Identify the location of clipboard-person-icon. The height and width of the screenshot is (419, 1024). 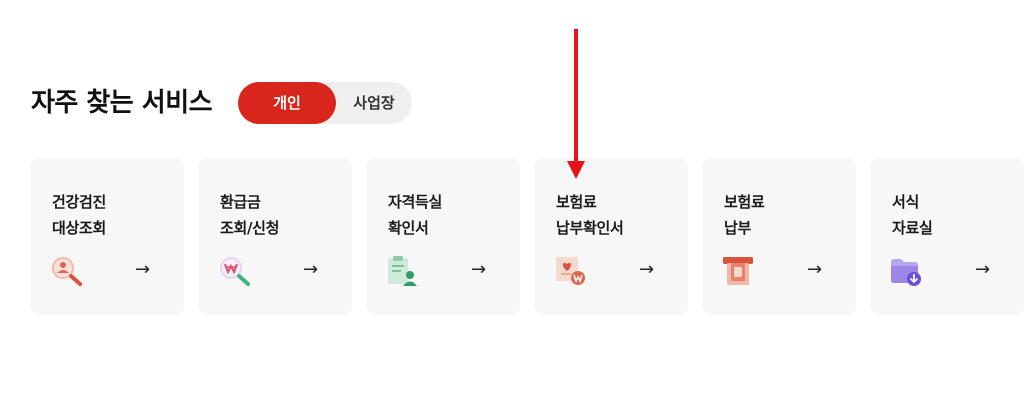
(402, 271).